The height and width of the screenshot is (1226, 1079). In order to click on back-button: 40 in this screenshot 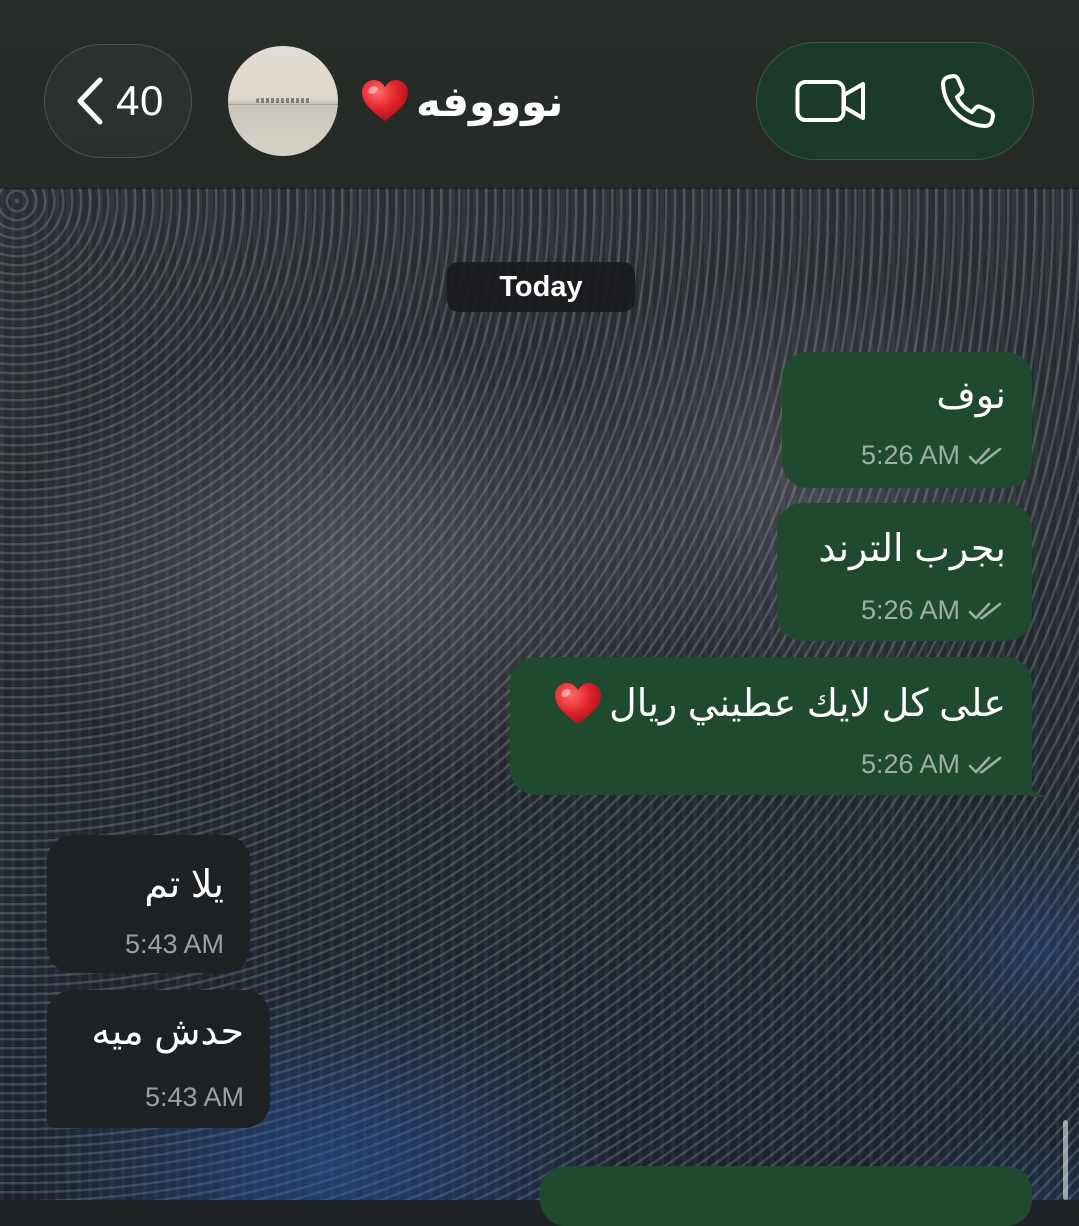, I will do `click(118, 101)`.